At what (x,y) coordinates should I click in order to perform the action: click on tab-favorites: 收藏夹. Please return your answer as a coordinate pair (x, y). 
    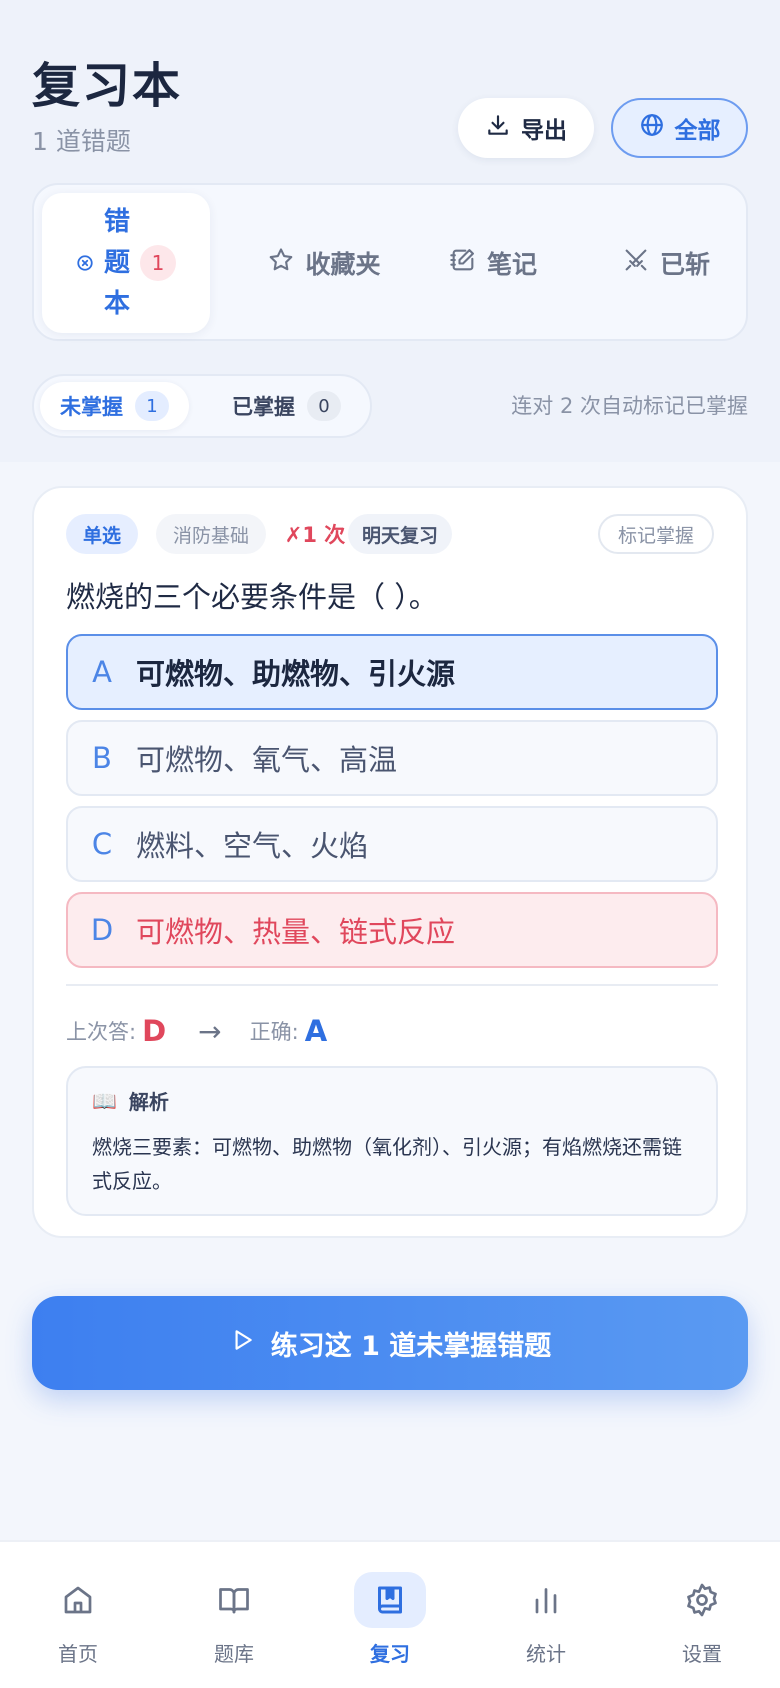
    Looking at the image, I should click on (324, 263).